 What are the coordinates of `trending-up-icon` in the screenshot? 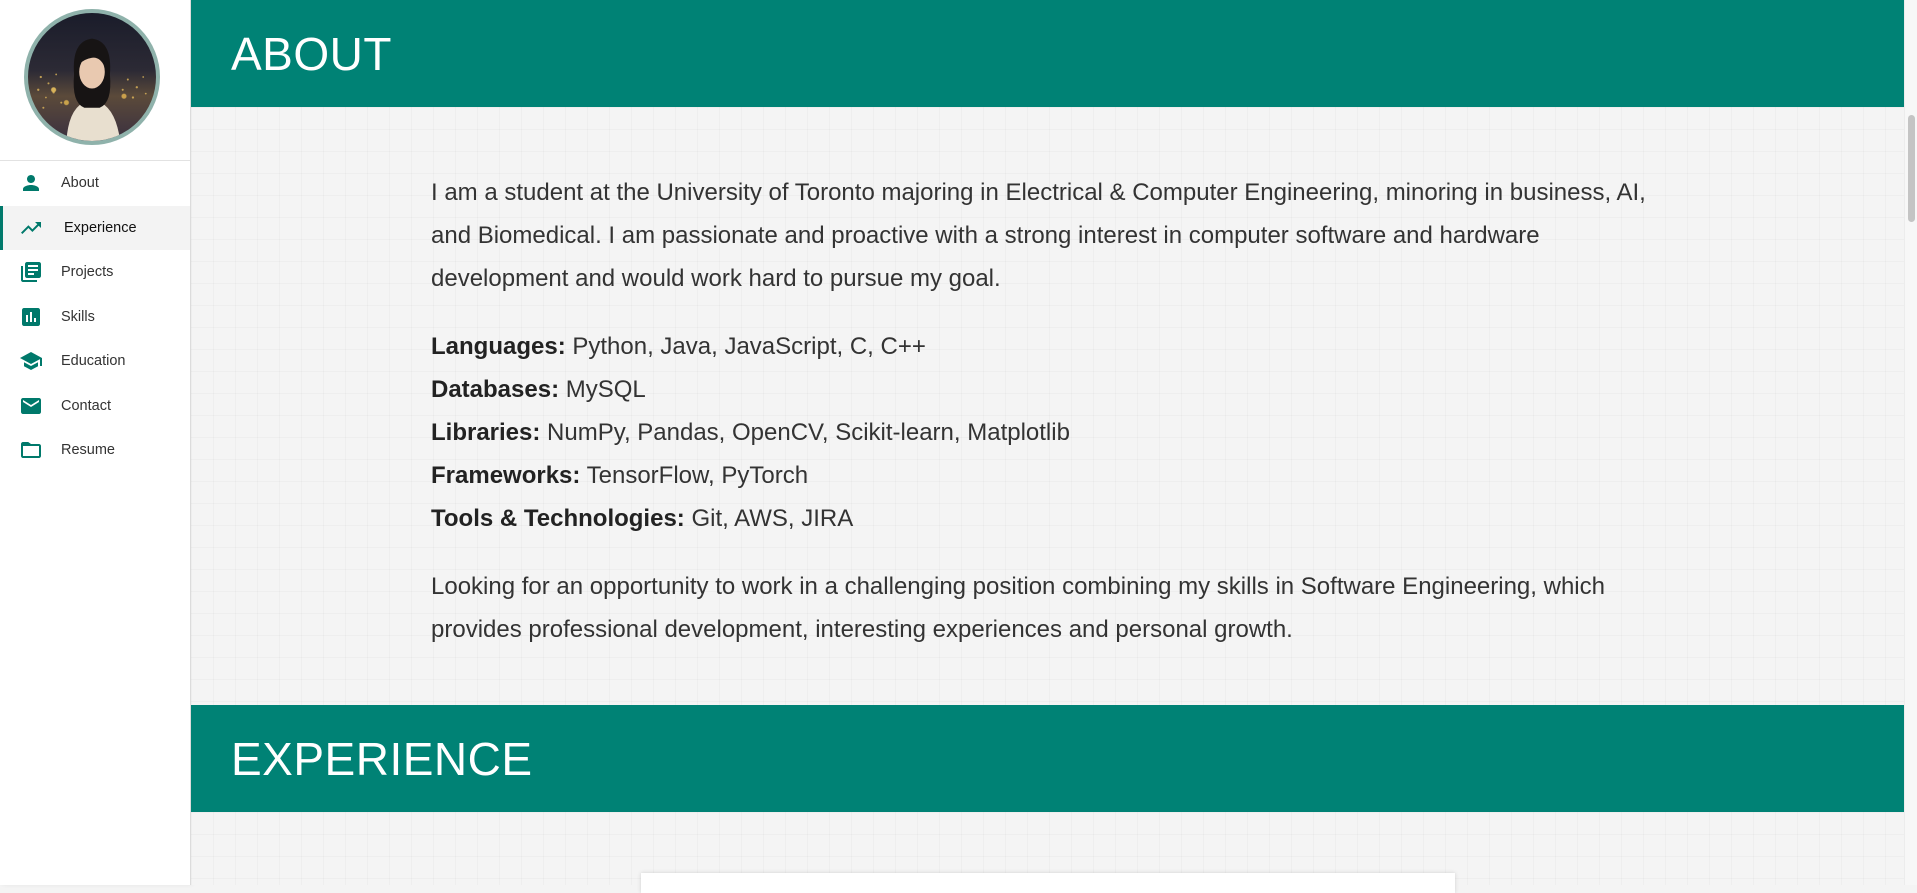 It's located at (31, 228).